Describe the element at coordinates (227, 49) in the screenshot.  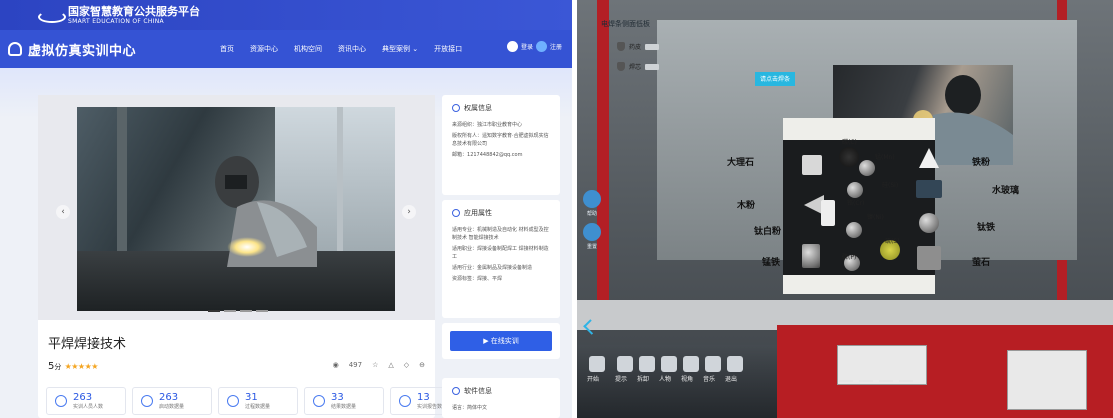
I see `nav-home: 首页` at that location.